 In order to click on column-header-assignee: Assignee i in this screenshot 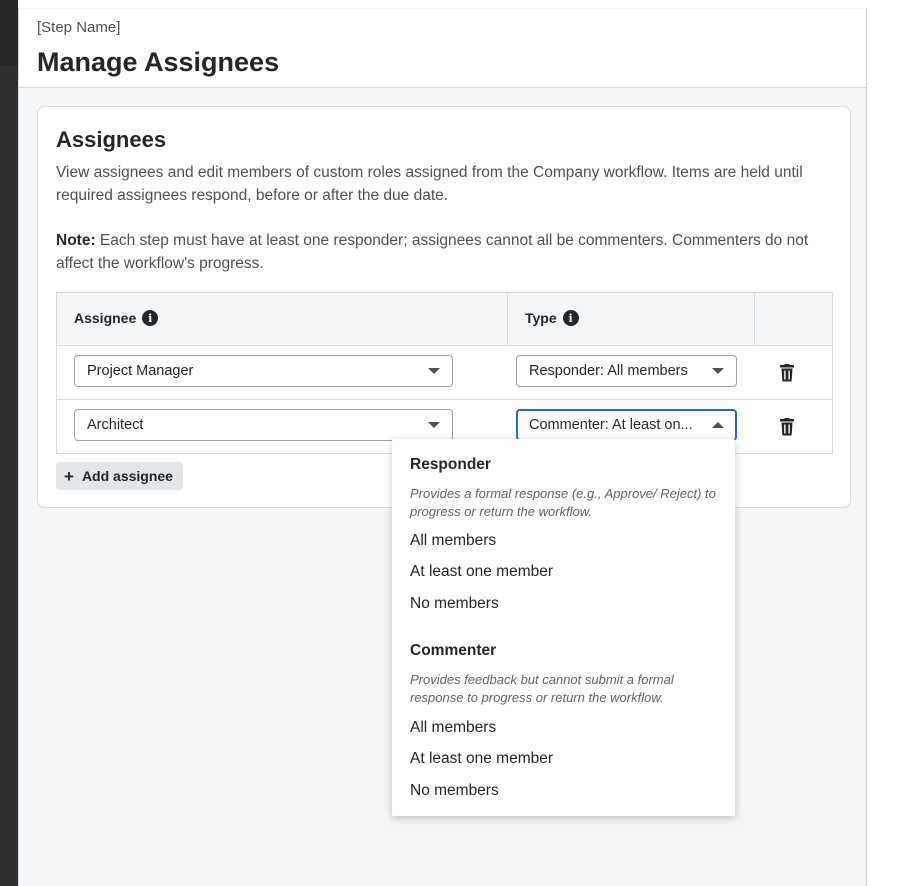, I will do `click(116, 318)`.